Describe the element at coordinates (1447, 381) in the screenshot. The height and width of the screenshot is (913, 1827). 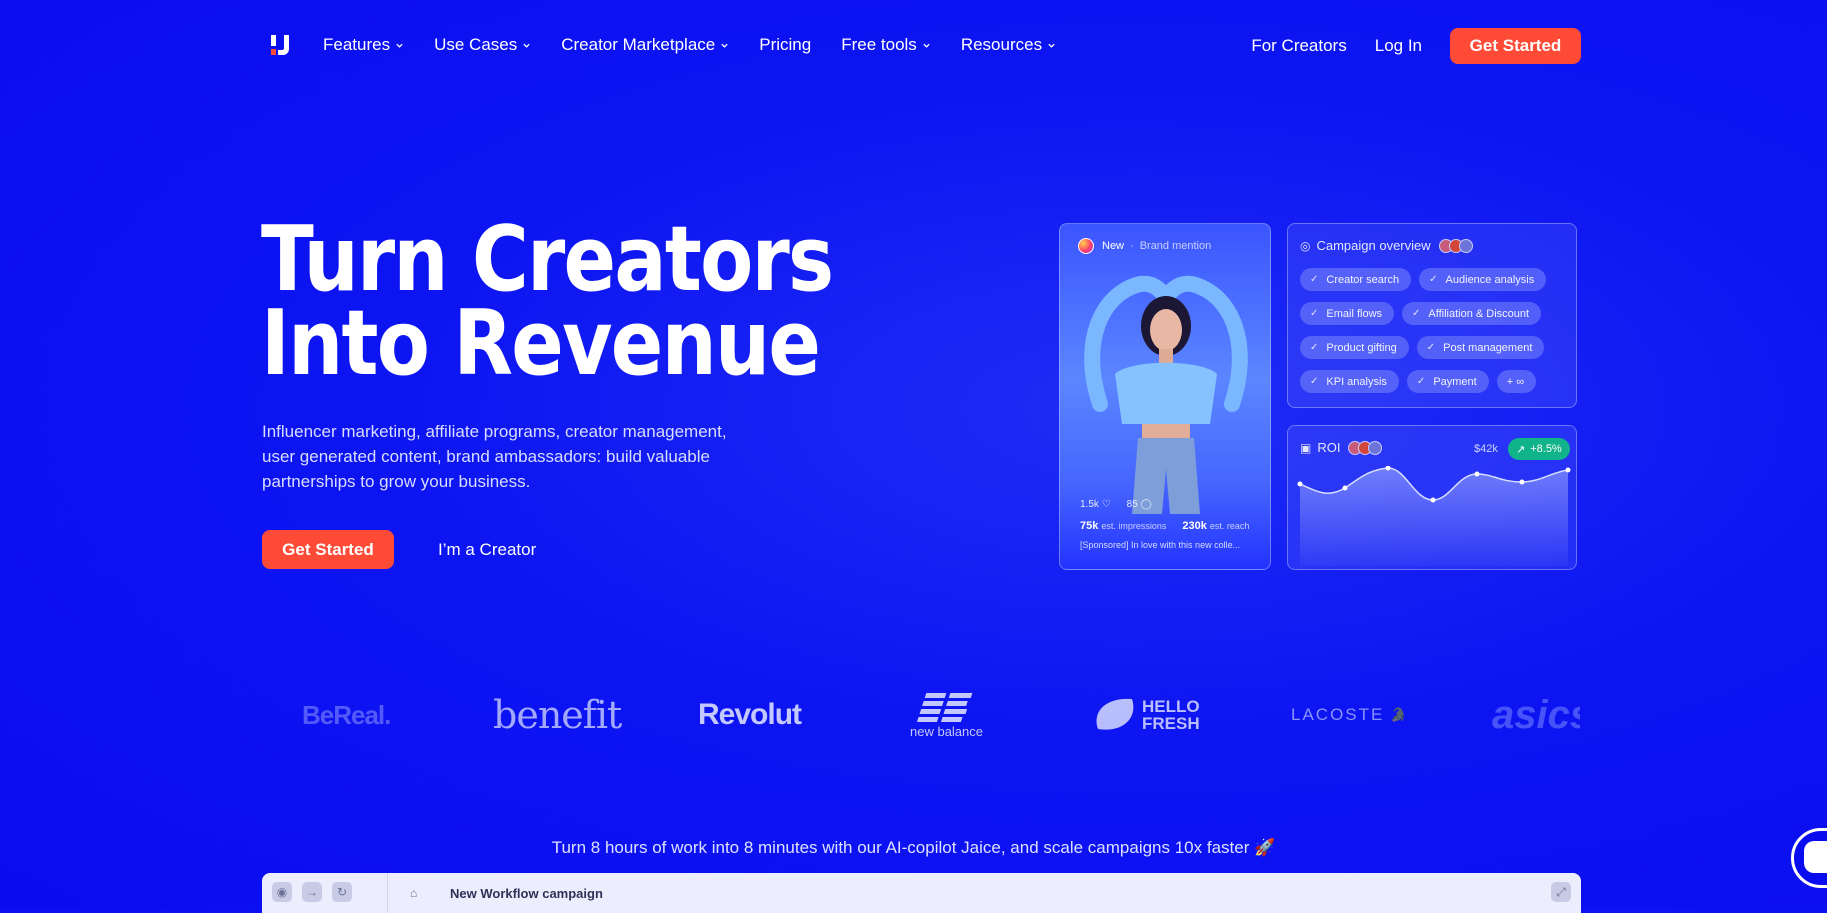
I see `chip-payment: ✓ Payment` at that location.